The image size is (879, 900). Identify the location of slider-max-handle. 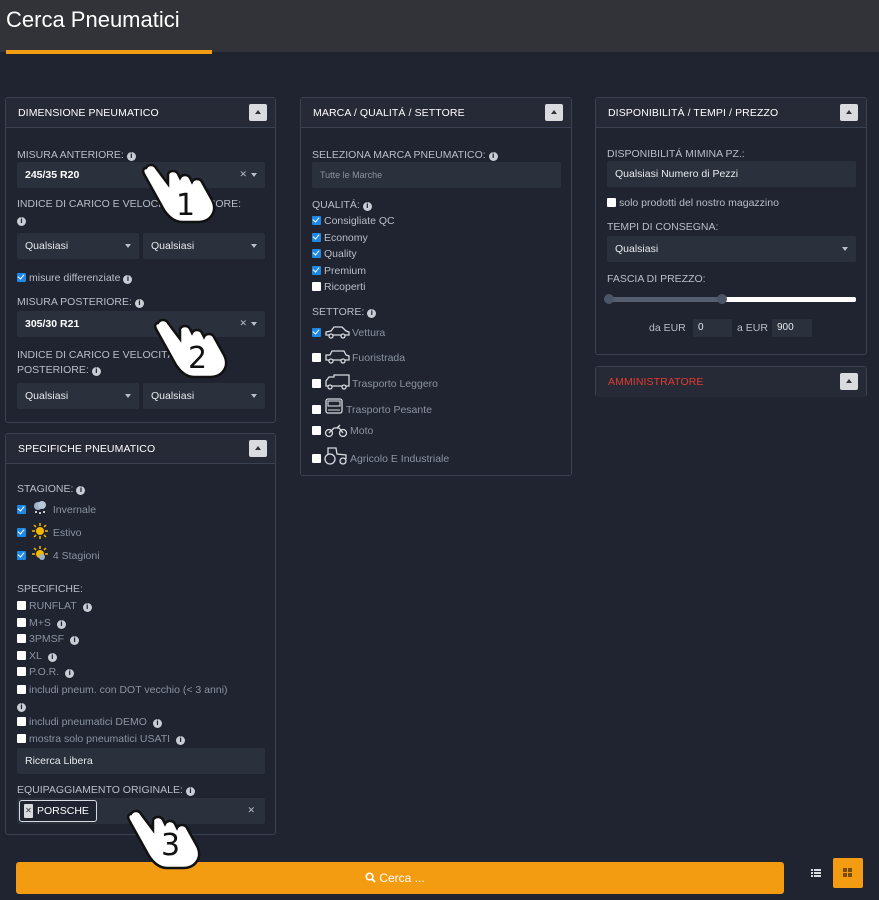
(721, 299).